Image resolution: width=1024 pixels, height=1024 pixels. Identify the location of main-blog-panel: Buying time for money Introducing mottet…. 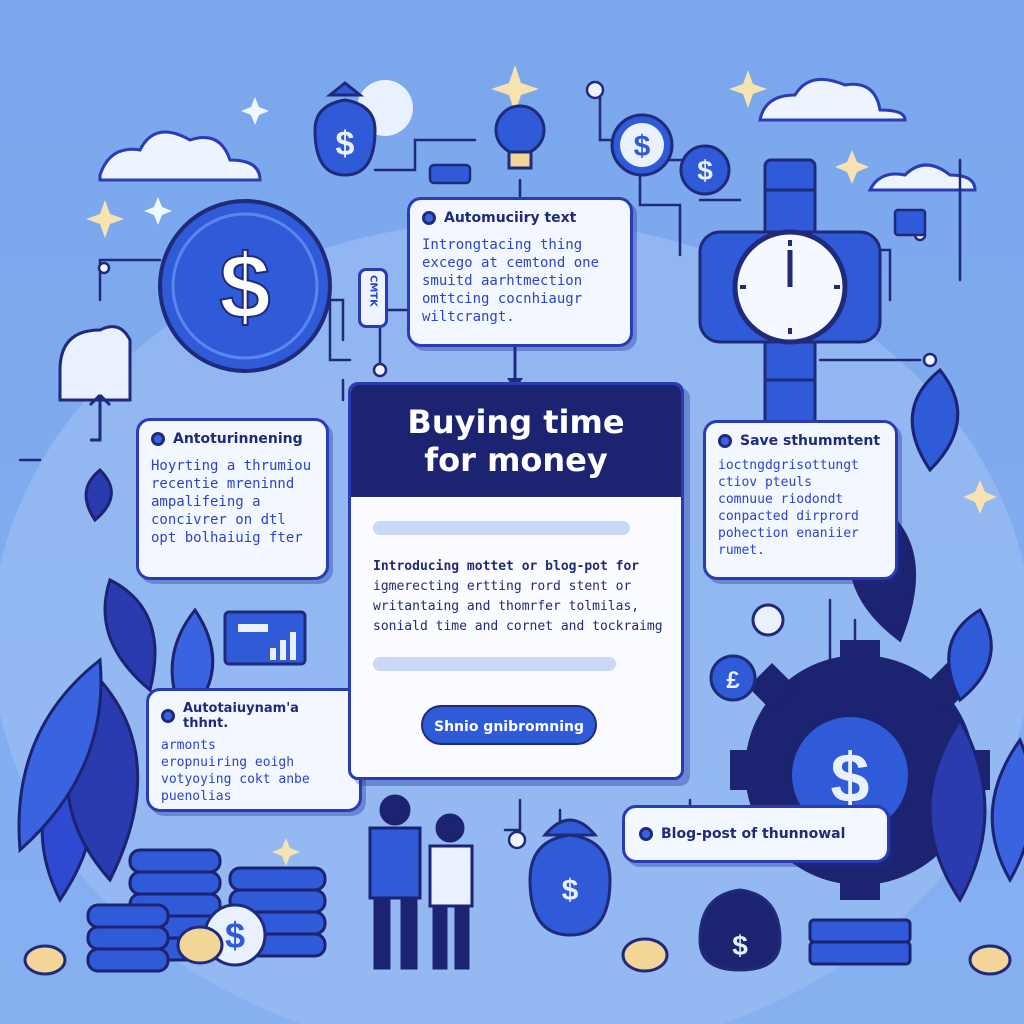
(516, 581).